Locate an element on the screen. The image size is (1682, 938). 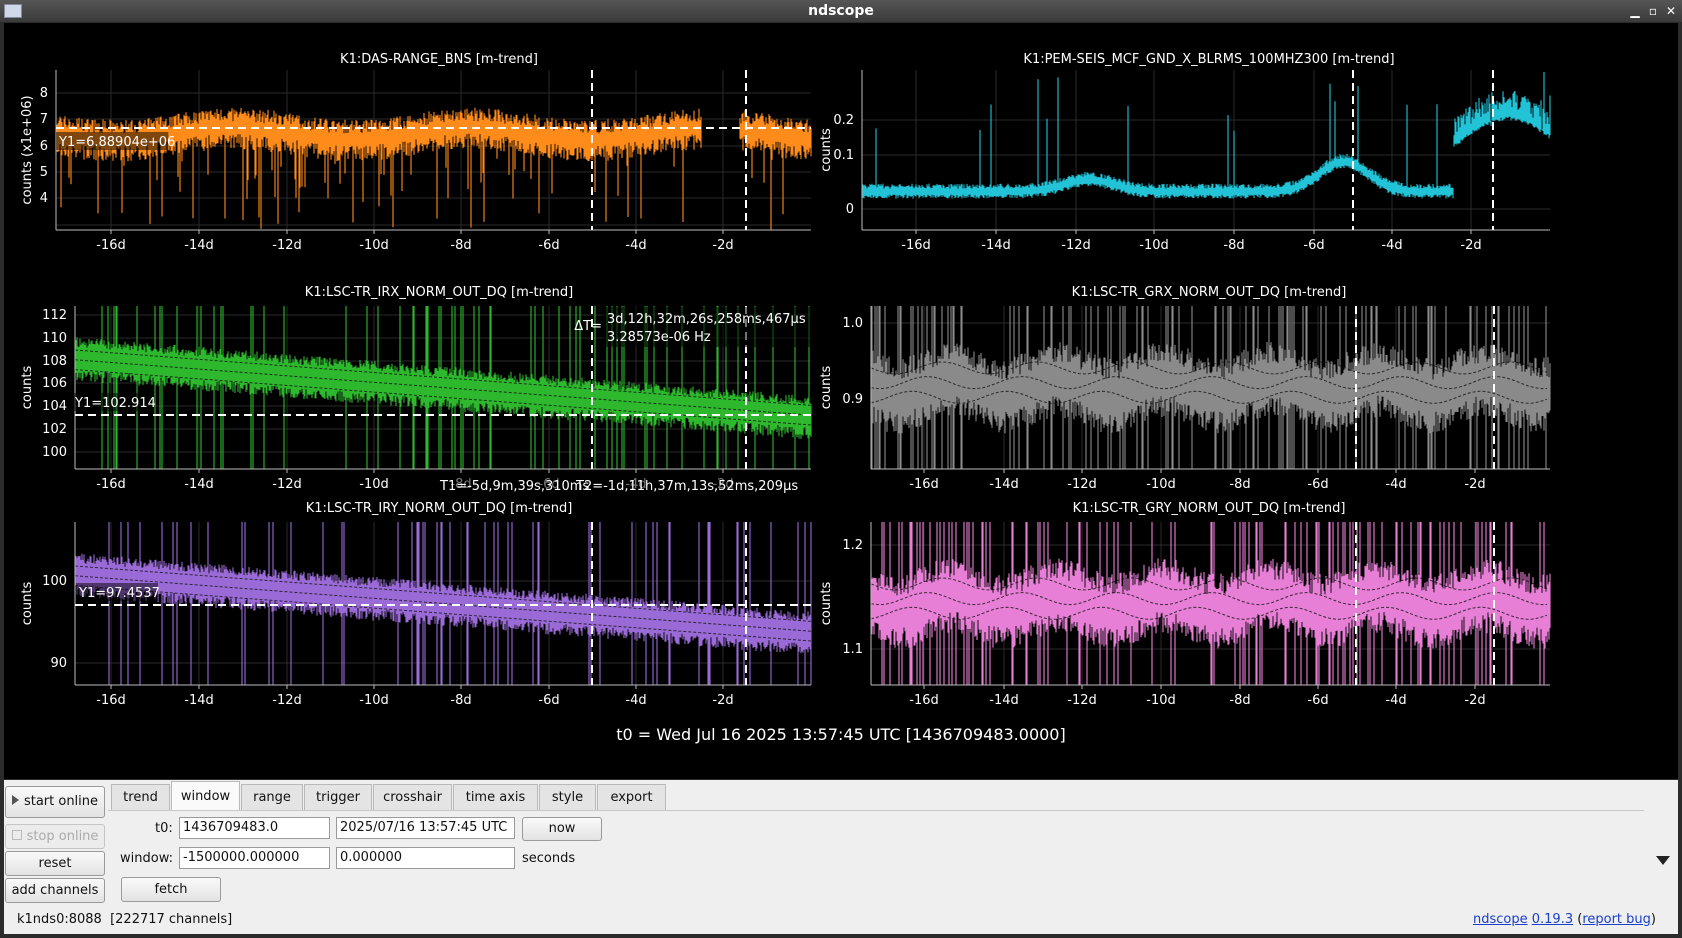
reset-button: reset is located at coordinates (55, 863).